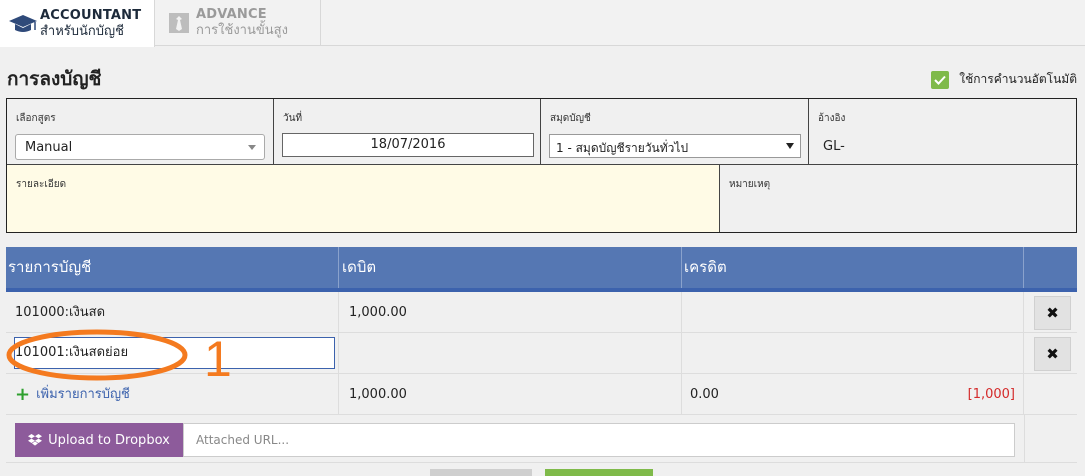 The image size is (1085, 476). I want to click on book-cell: สมุดบัญชี 1 - สมุดบัญชีรายวันทั่วไป, so click(675, 132).